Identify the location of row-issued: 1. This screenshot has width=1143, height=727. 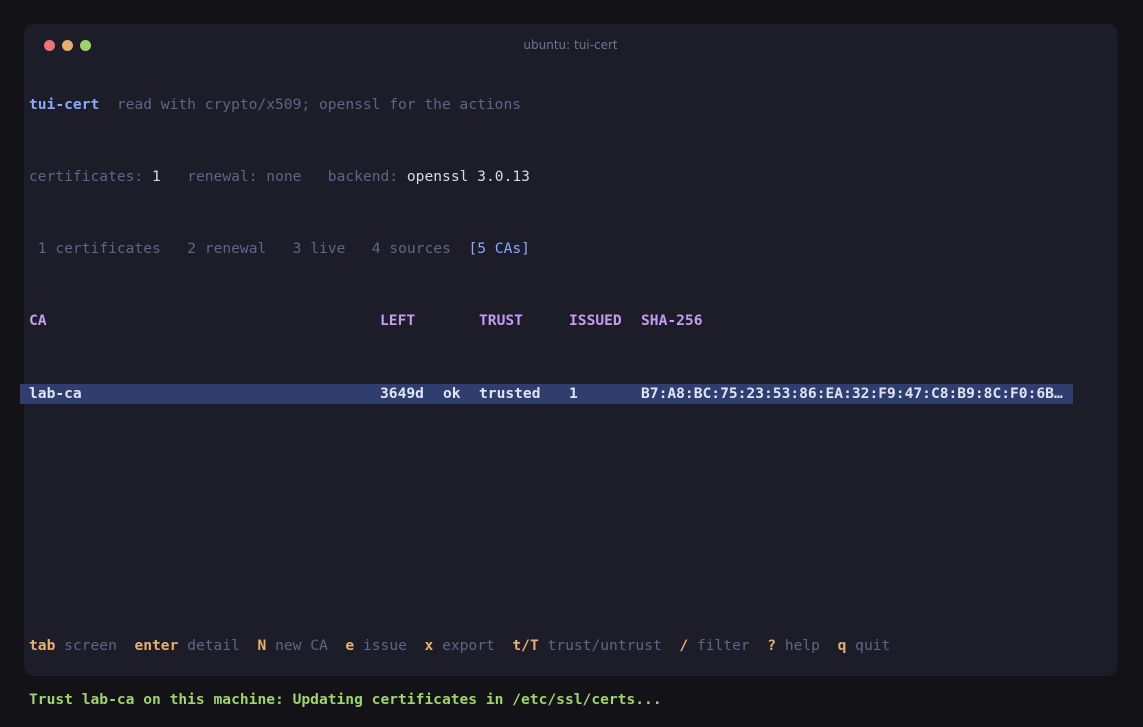
(573, 393).